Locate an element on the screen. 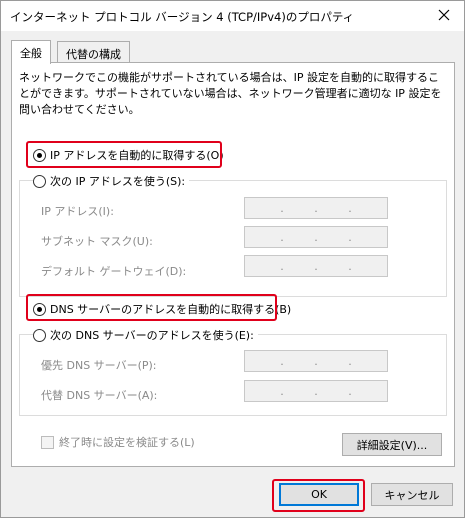 The width and height of the screenshot is (465, 518). ip-manual-label: 次の IP アドレスを使う(S): is located at coordinates (118, 181).